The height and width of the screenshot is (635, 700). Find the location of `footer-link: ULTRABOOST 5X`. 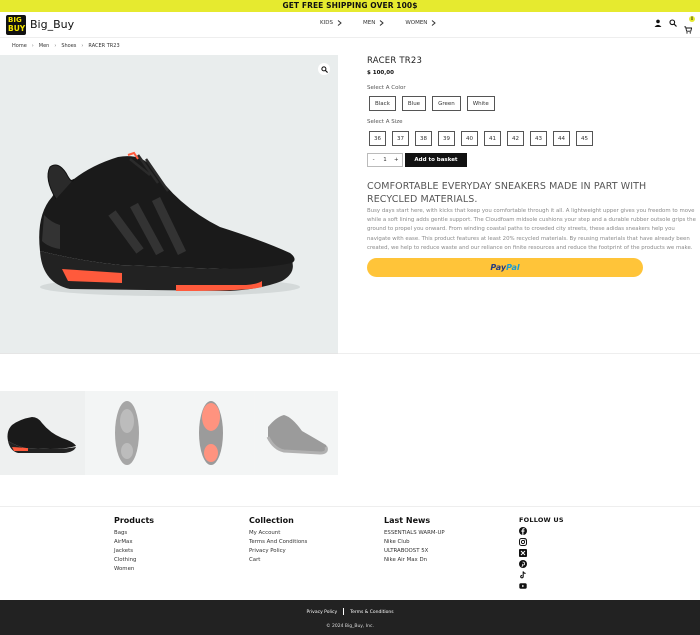

footer-link: ULTRABOOST 5X is located at coordinates (414, 551).